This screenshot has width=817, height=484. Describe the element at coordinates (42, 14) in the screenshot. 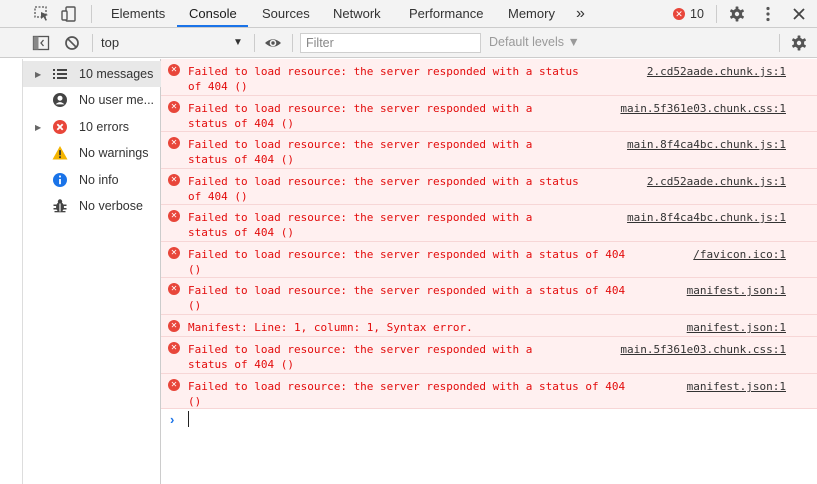

I see `inspect-element-icon` at that location.